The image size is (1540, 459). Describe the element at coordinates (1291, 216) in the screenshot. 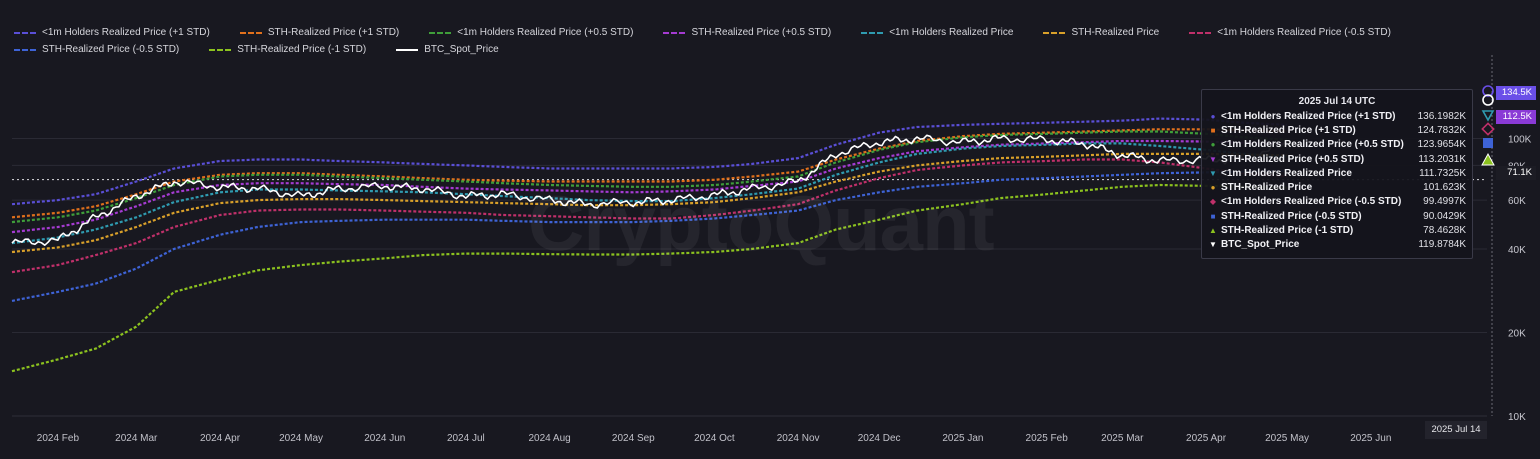

I see `tooltip-series-name: STH-Realized Price (-0.5 STD)` at that location.